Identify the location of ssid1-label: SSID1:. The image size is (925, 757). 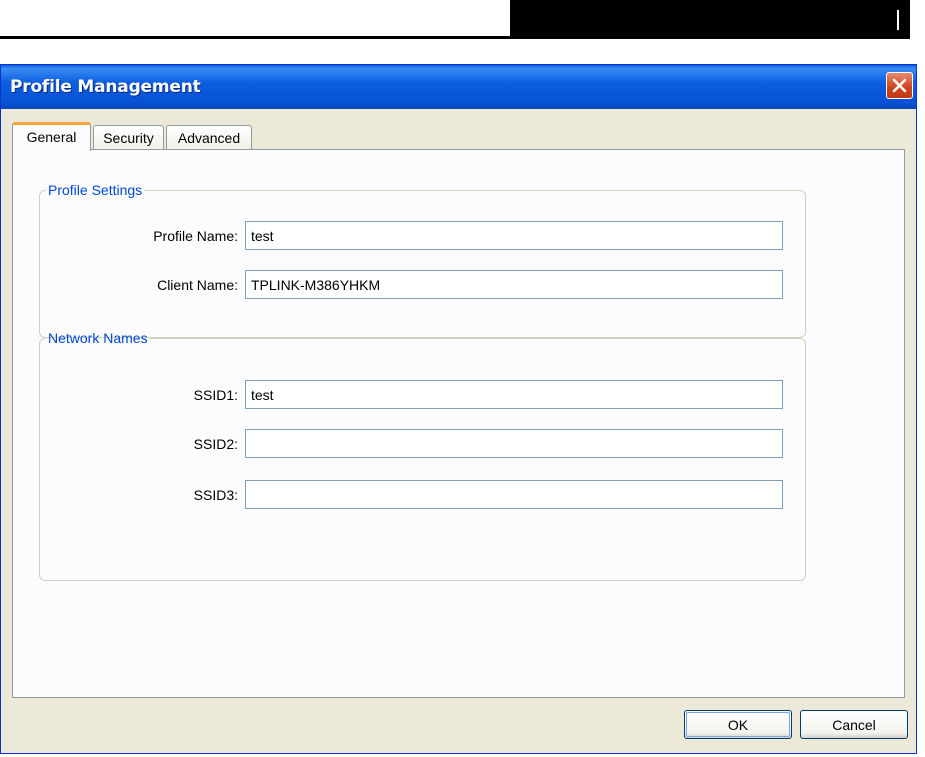
(215, 395).